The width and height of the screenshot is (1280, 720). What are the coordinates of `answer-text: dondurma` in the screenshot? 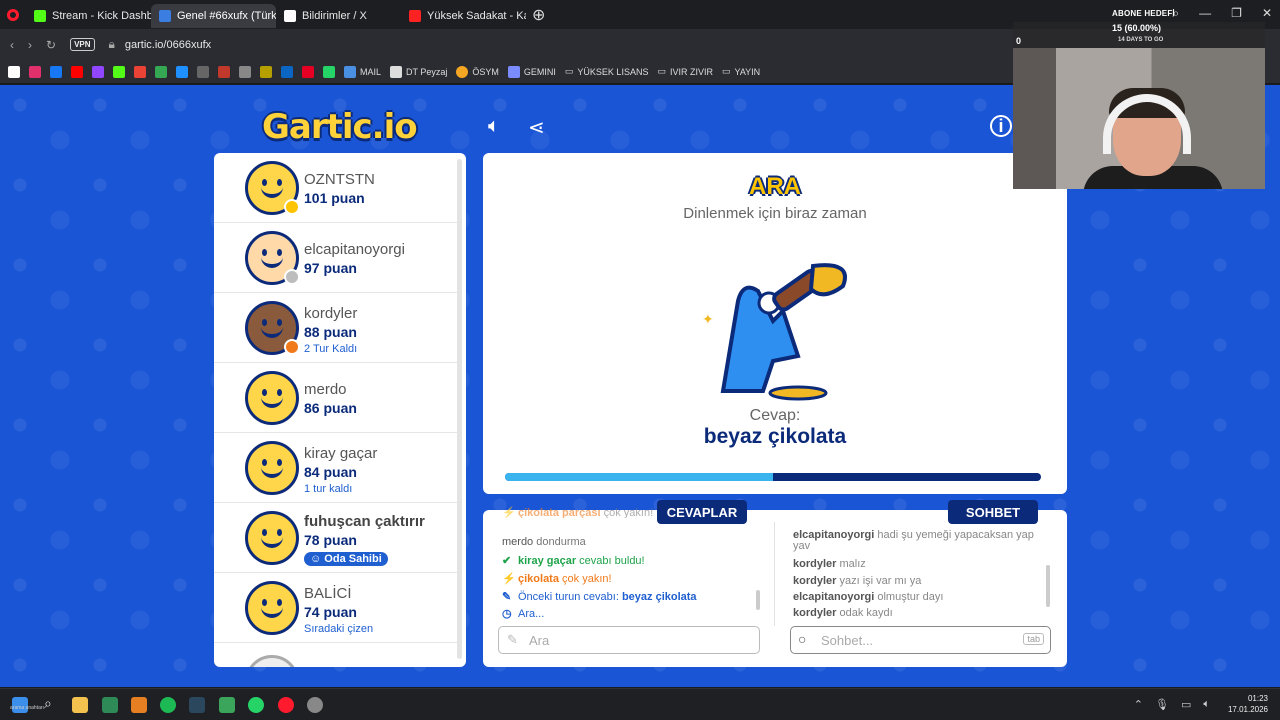 It's located at (561, 542).